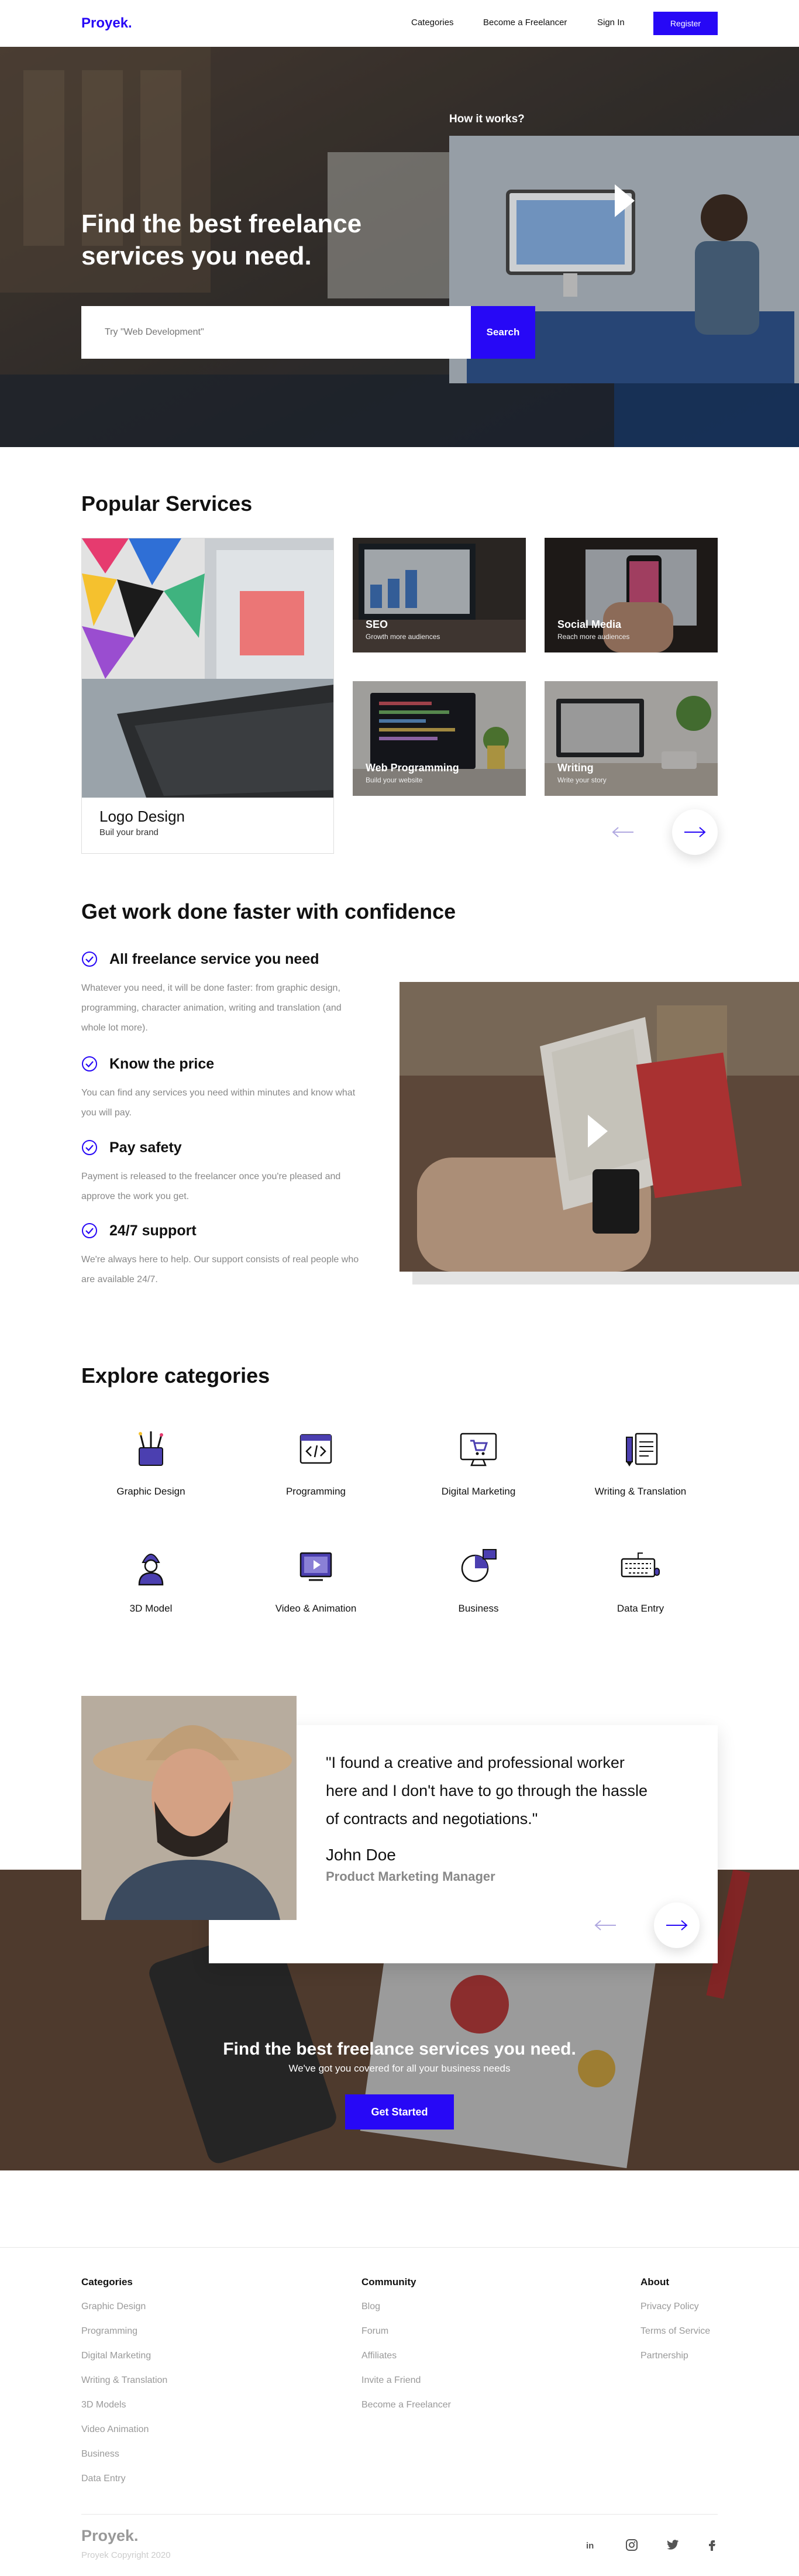 Image resolution: width=799 pixels, height=2576 pixels. Describe the element at coordinates (110, 2536) in the screenshot. I see `footer-logo: Proyek.` at that location.